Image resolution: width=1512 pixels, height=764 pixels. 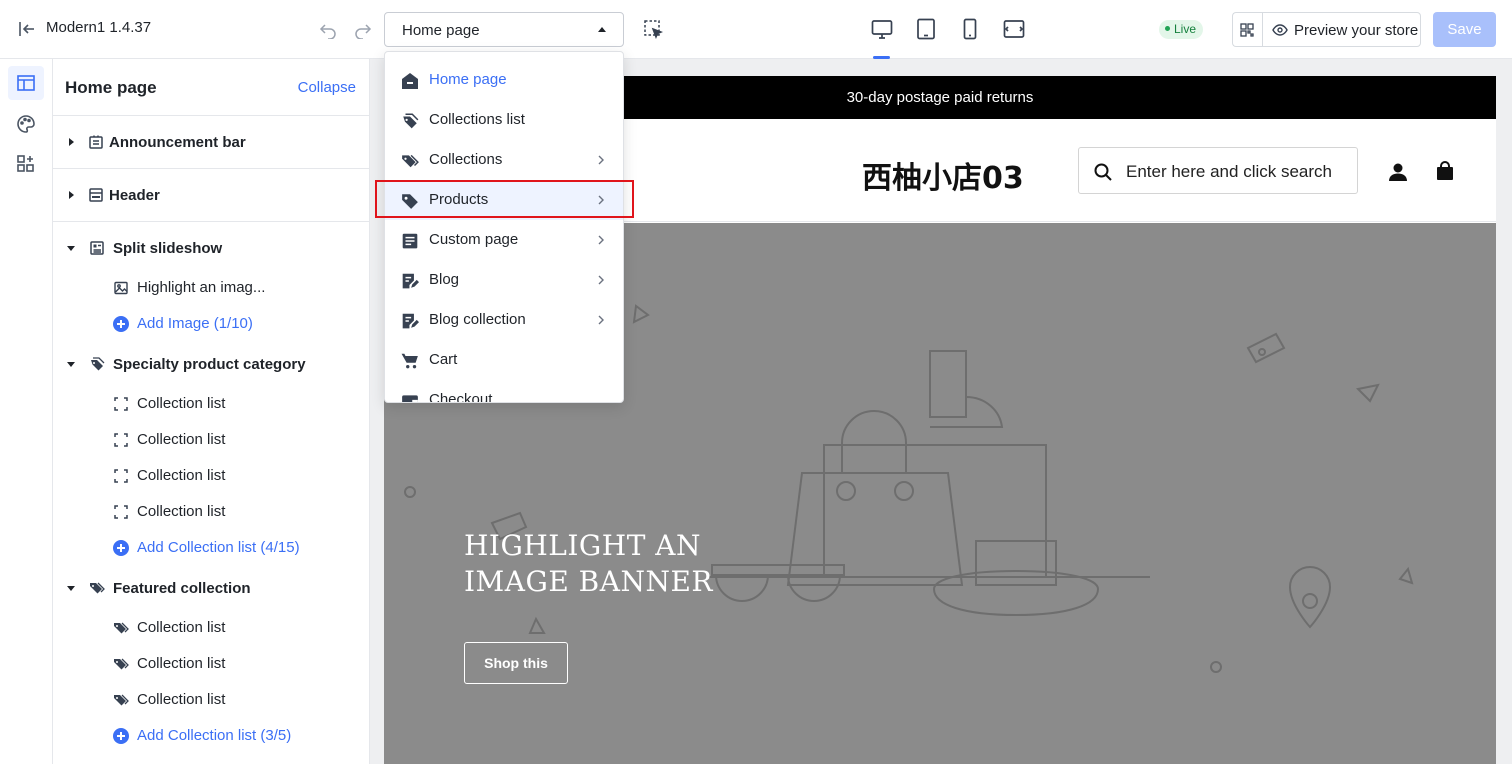 I want to click on undo-icon, so click(x=328, y=29).